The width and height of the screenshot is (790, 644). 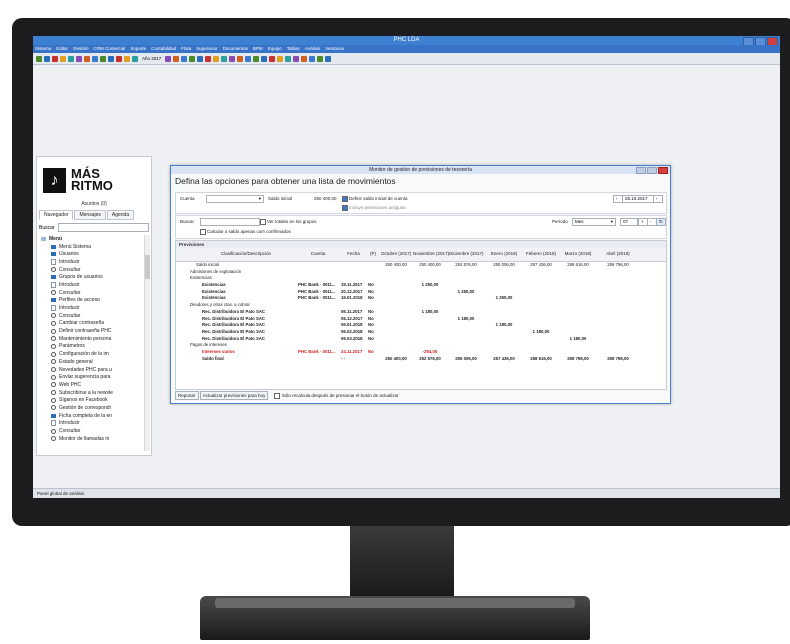 I want to click on tree-item: Novedades PHC para u, so click(x=93, y=370).